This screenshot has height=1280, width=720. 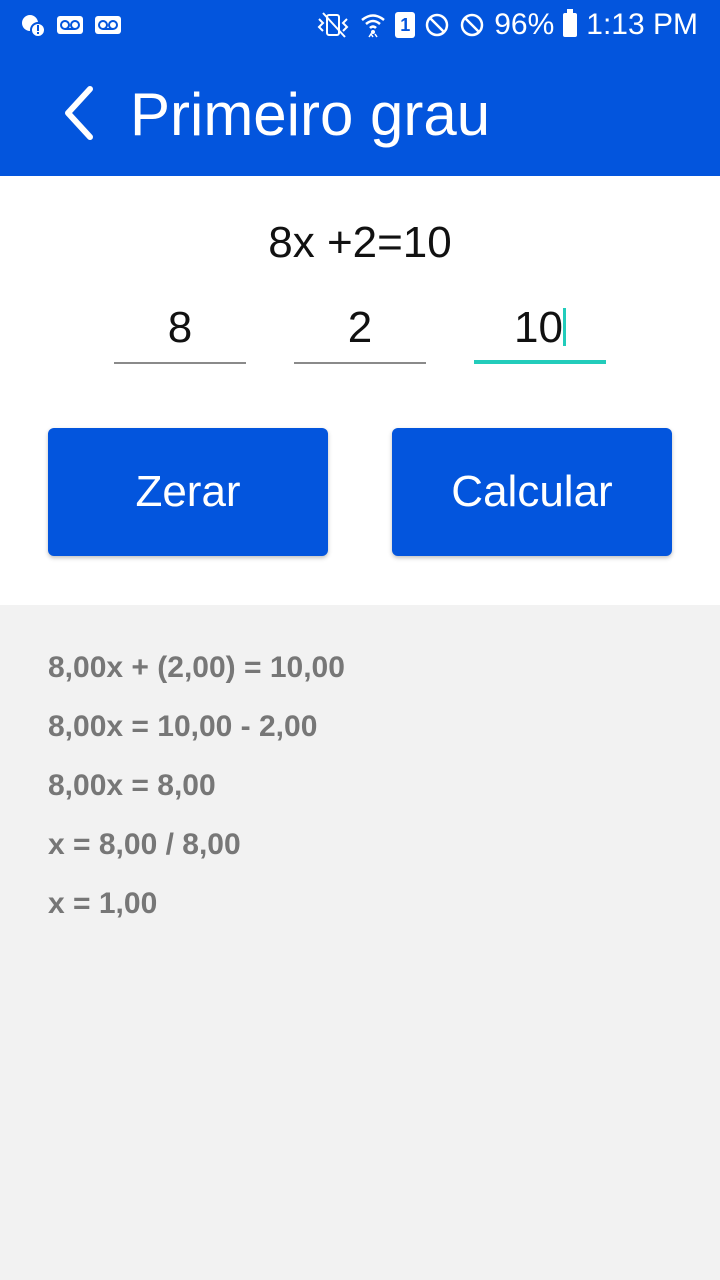 What do you see at coordinates (33, 25) in the screenshot?
I see `notification-icon` at bounding box center [33, 25].